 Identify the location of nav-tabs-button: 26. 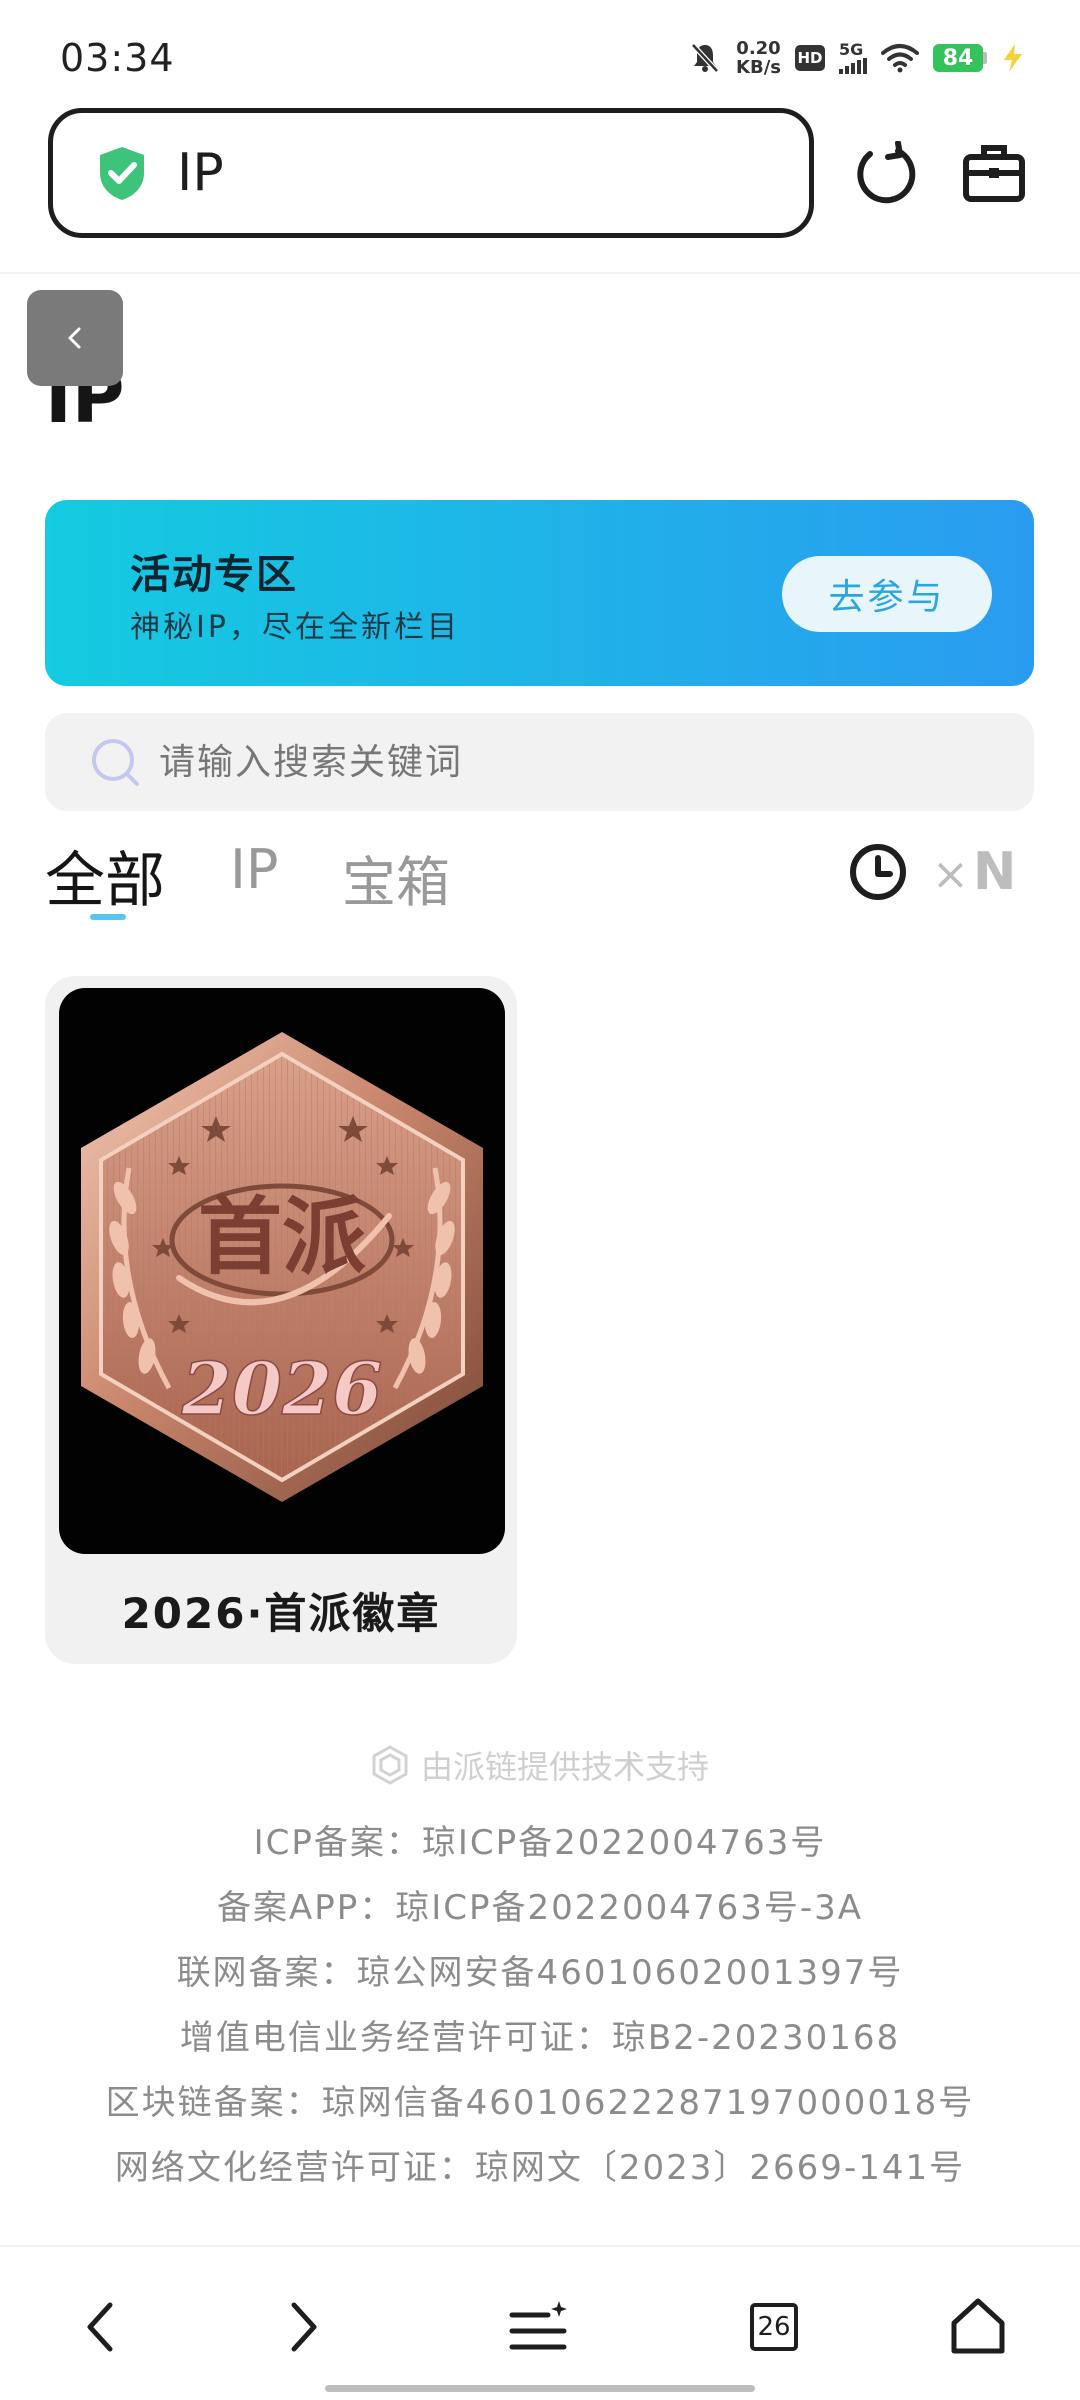
(774, 2327).